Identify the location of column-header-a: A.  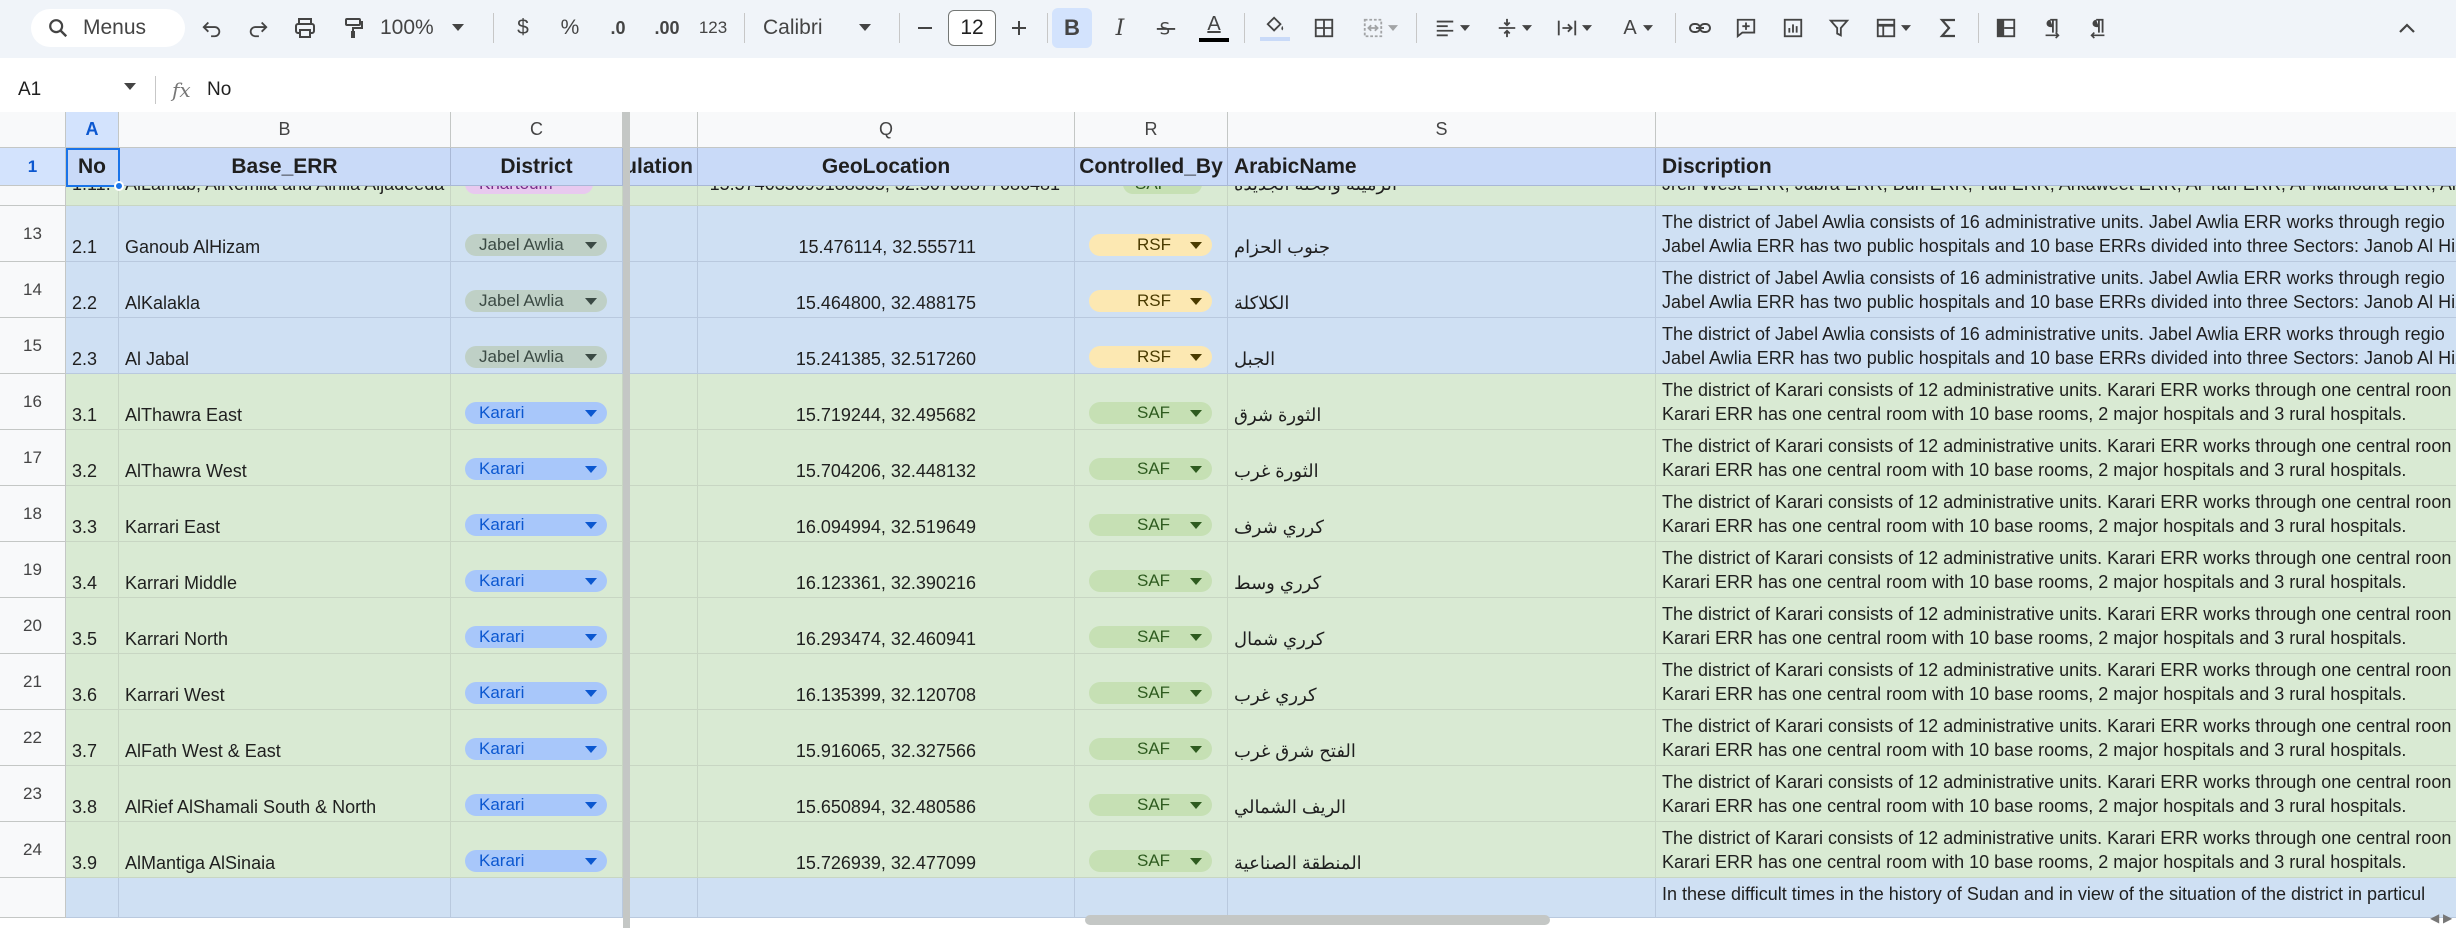
(92, 130).